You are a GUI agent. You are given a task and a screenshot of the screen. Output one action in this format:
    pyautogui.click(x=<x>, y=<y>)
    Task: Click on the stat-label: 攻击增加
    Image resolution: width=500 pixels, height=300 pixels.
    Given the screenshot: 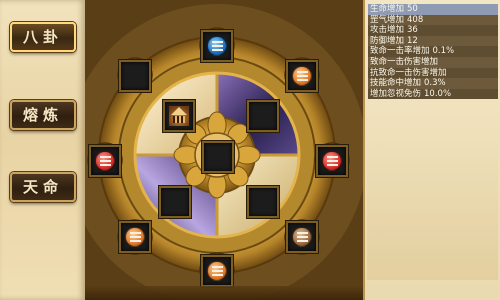 What is the action you would take?
    pyautogui.click(x=387, y=30)
    